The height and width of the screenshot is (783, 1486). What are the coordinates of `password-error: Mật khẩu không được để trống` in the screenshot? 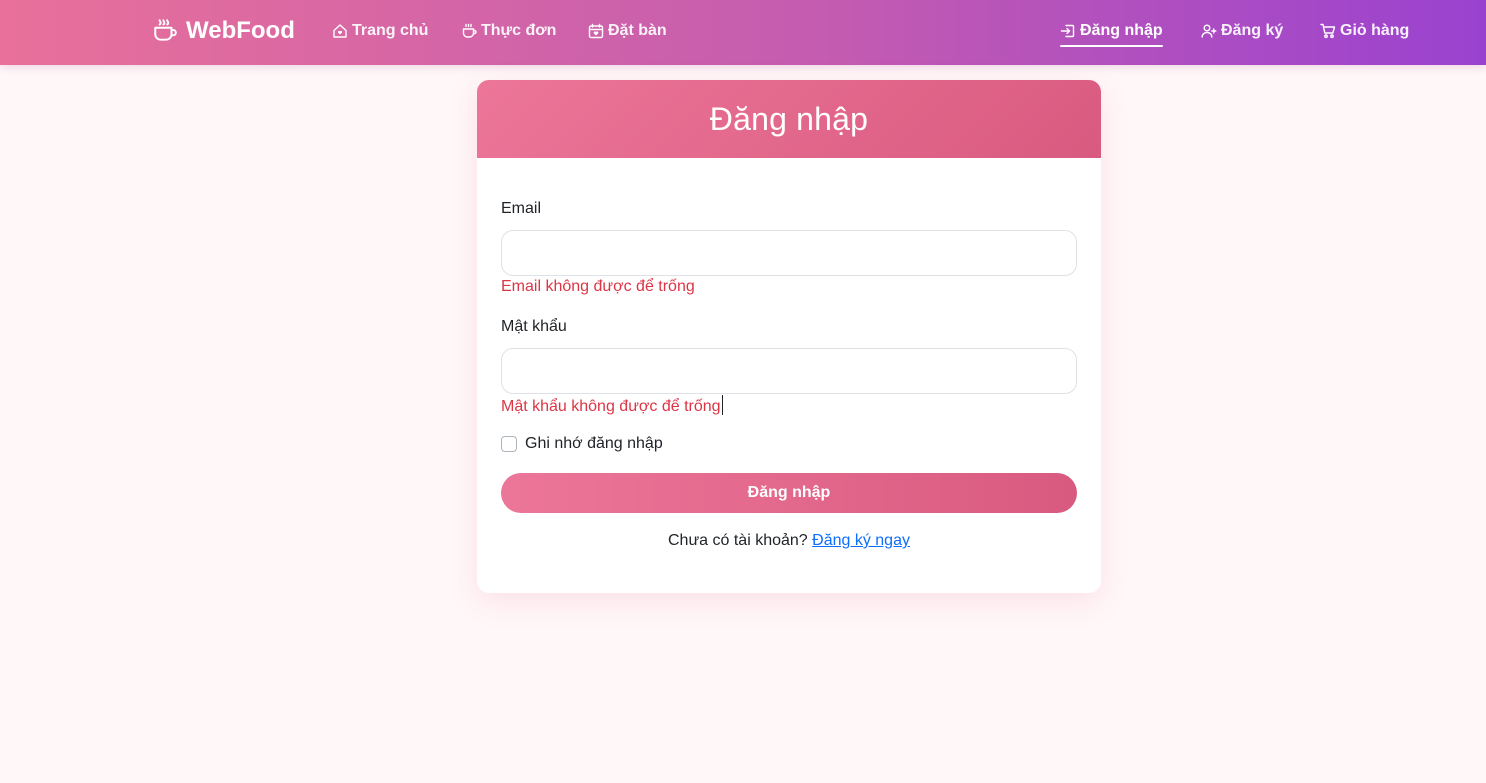 It's located at (612, 405).